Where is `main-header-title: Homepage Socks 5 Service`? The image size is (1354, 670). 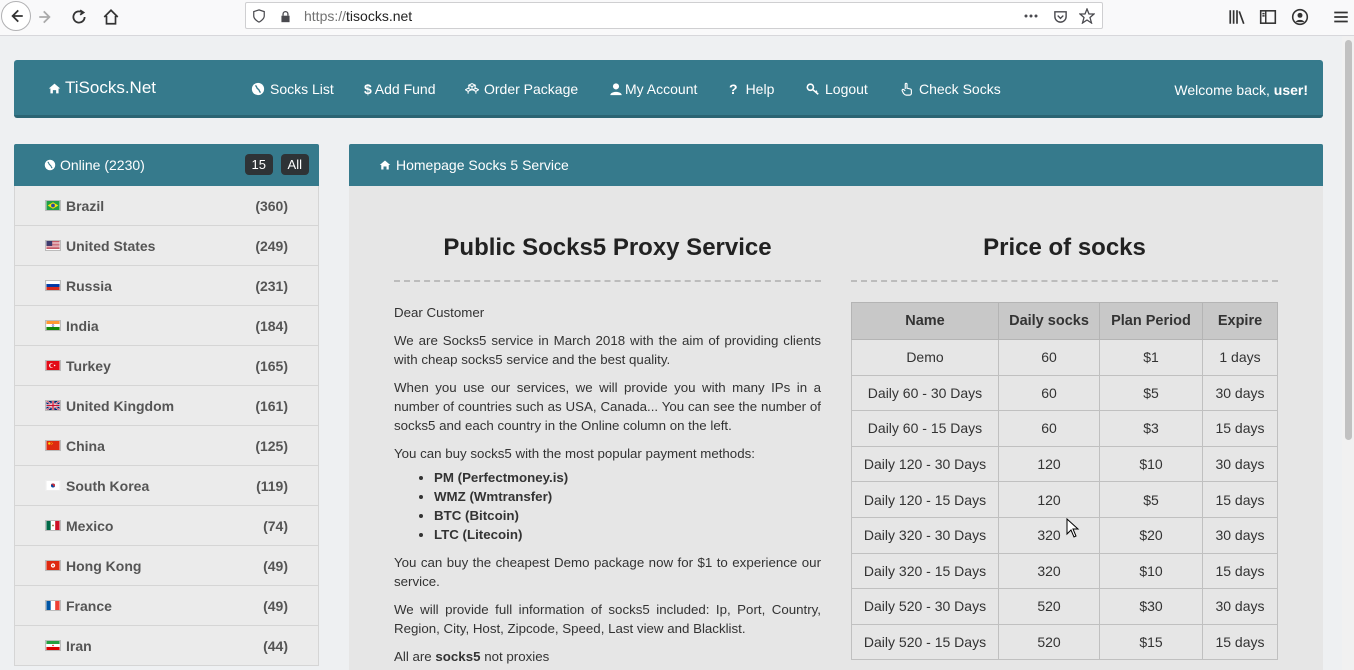
main-header-title: Homepage Socks 5 Service is located at coordinates (482, 165).